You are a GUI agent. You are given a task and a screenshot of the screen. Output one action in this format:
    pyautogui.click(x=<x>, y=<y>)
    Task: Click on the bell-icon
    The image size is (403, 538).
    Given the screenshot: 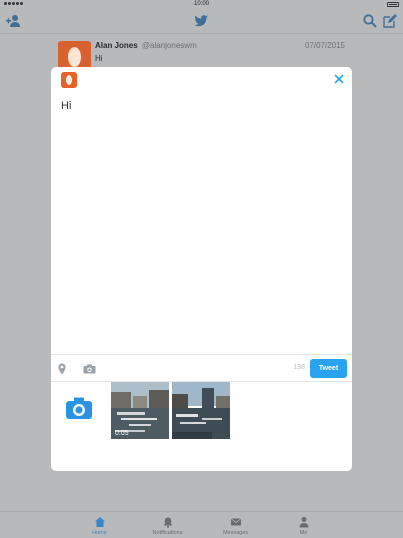 What is the action you would take?
    pyautogui.click(x=167, y=522)
    